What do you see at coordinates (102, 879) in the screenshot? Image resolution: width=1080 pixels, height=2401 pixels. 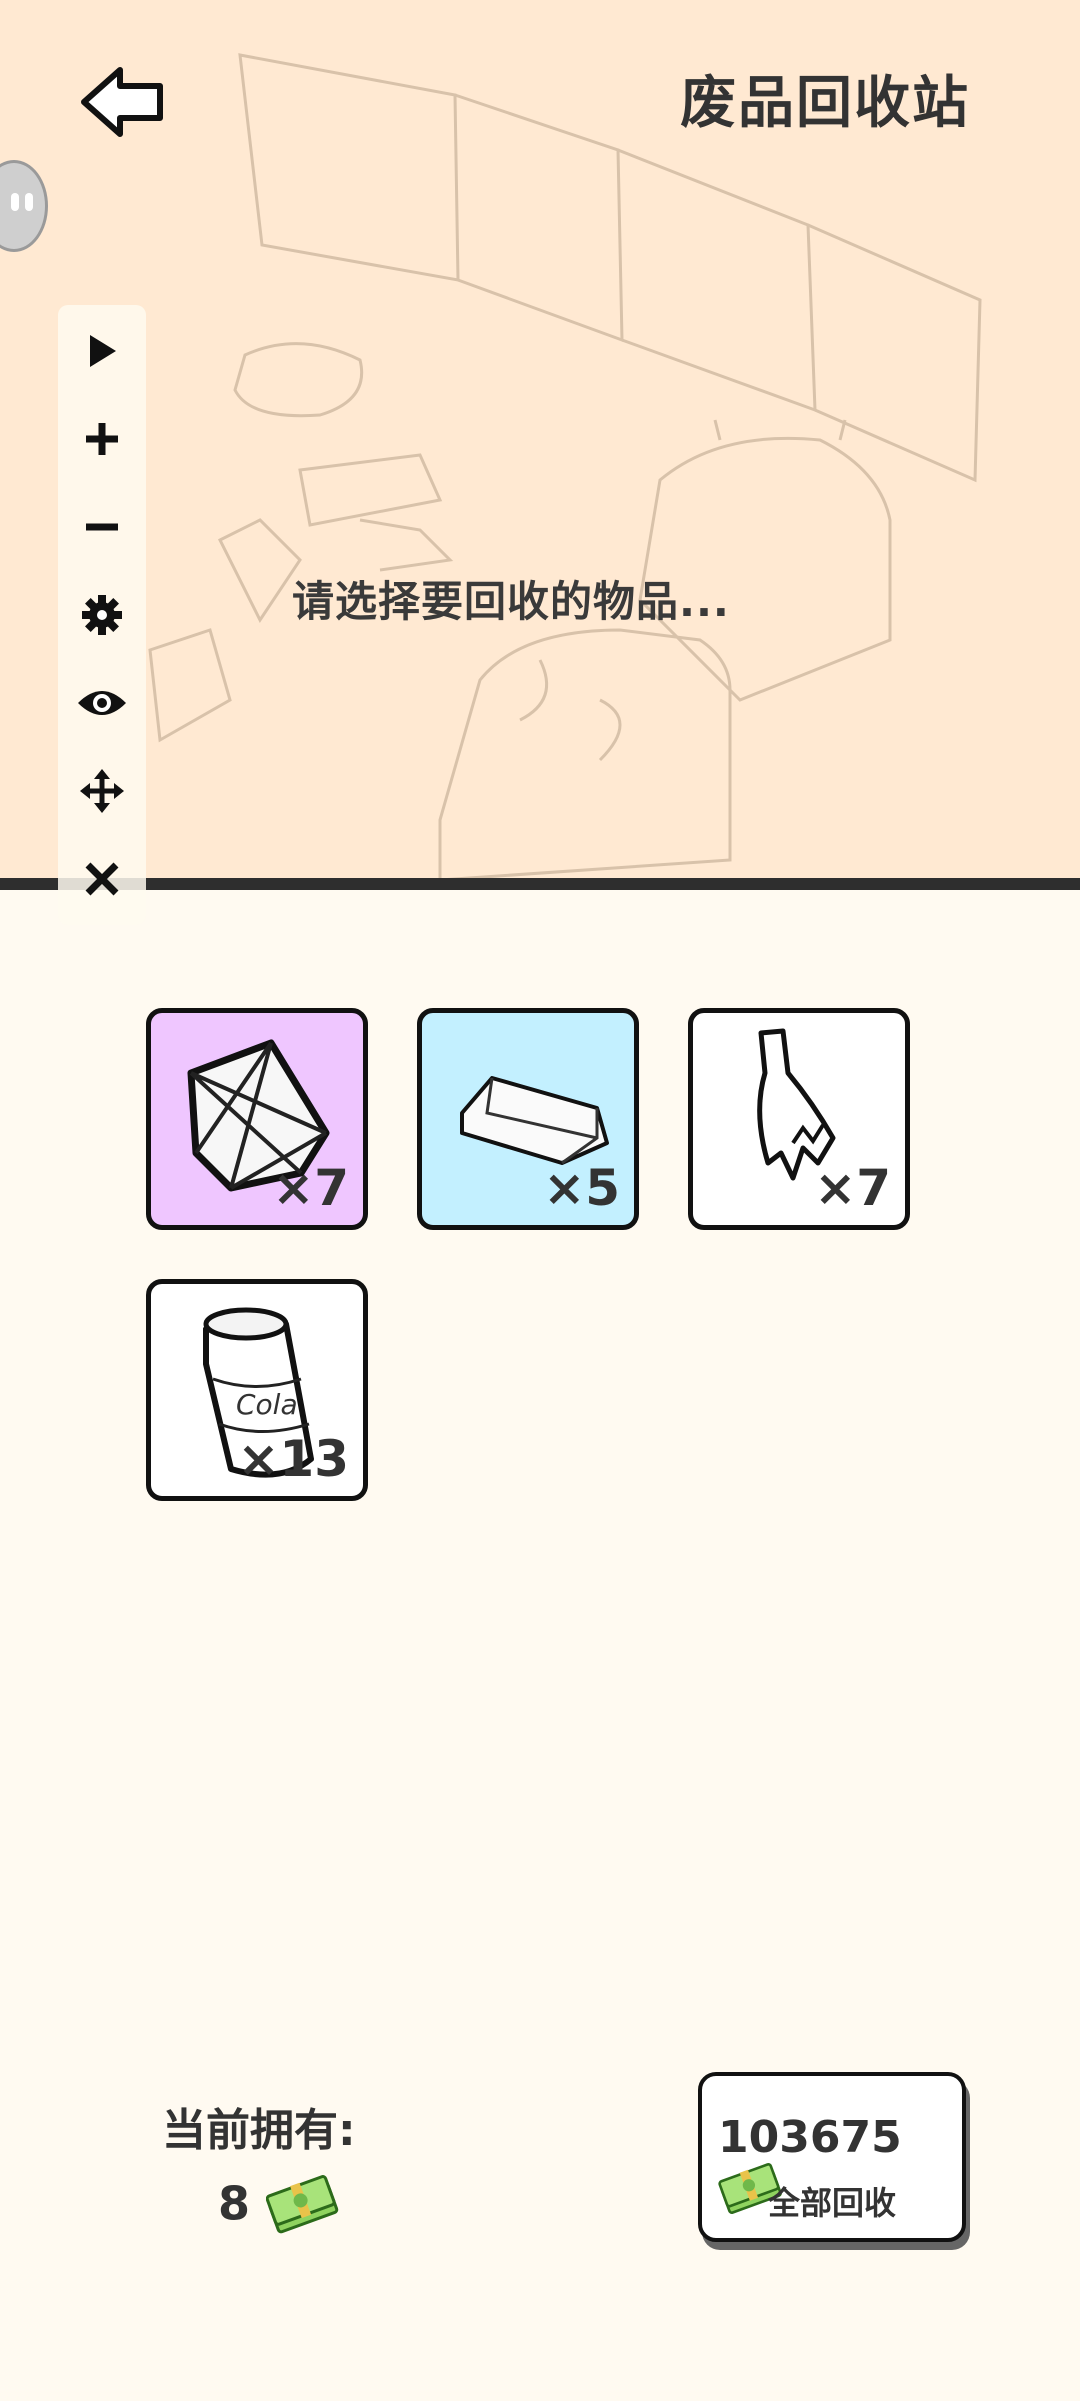 I see `close-icon` at bounding box center [102, 879].